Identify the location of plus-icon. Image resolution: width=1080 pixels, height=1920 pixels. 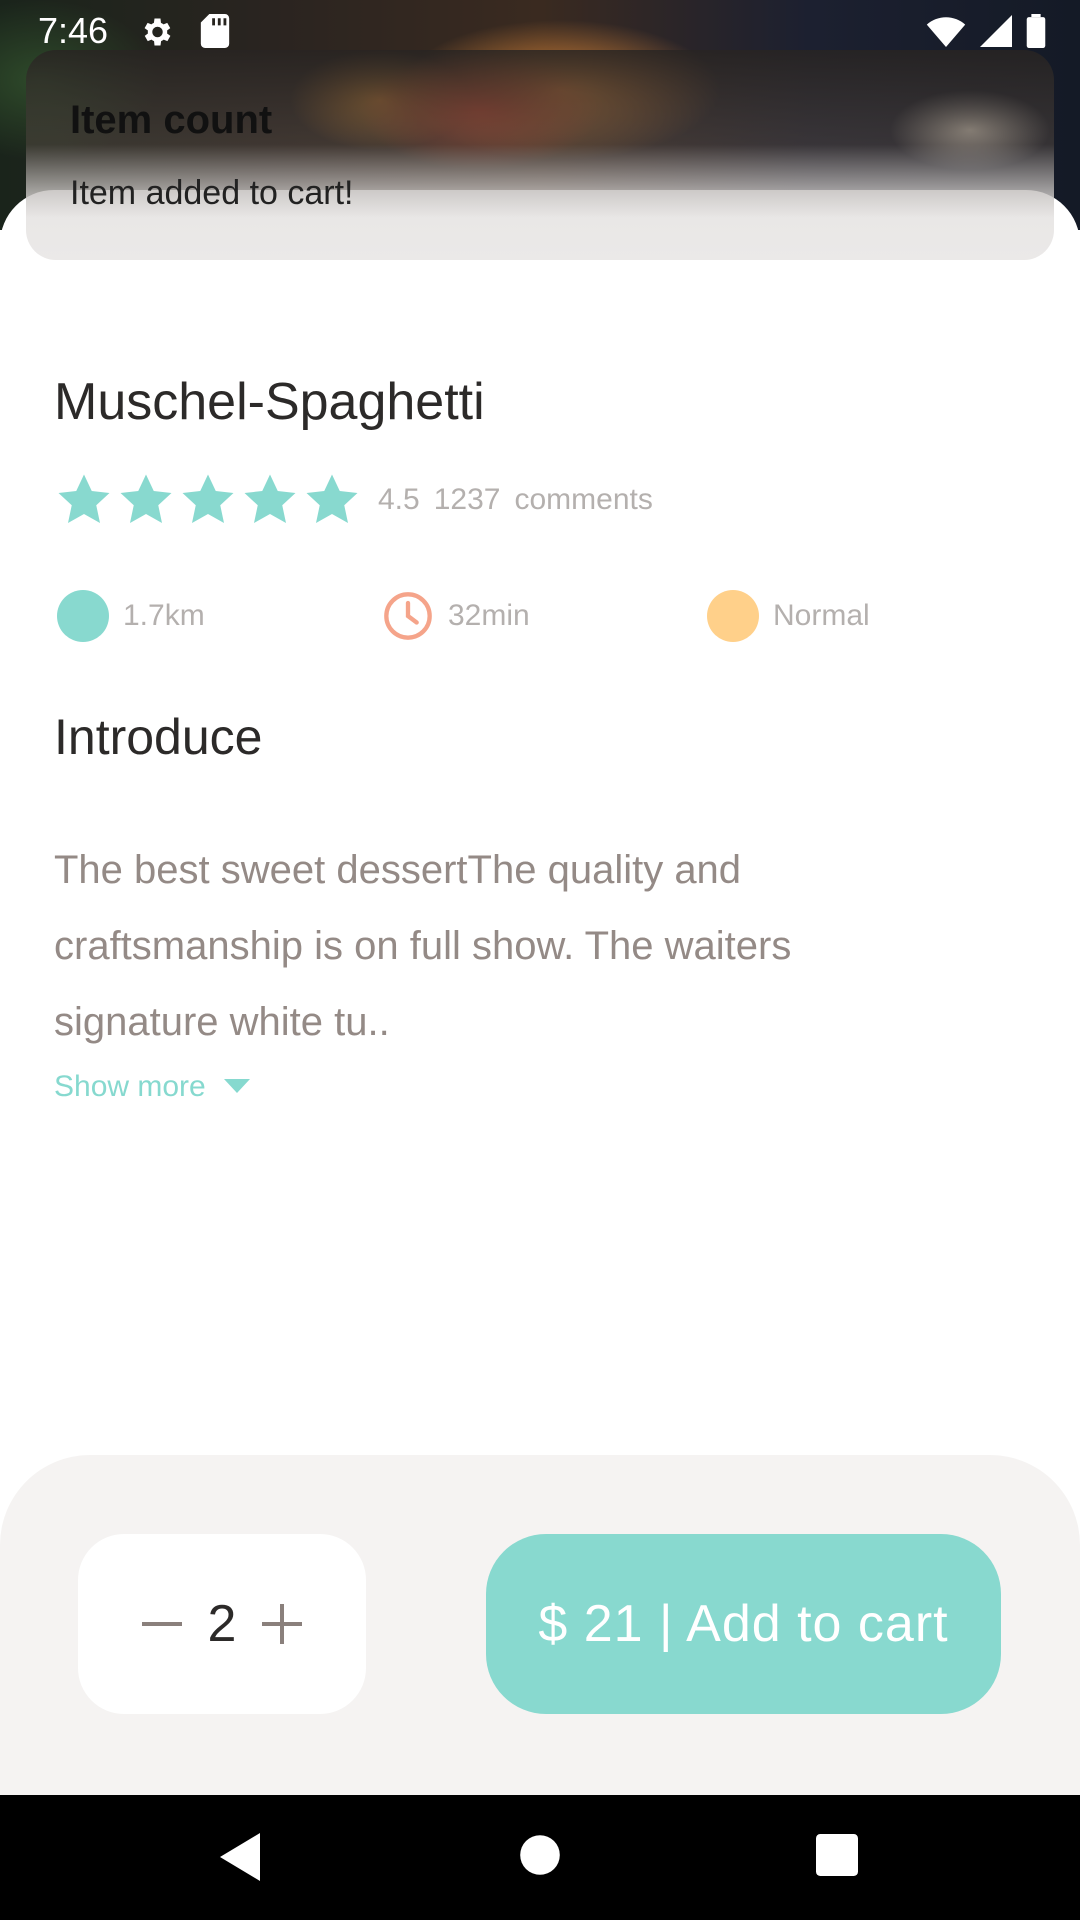
(282, 1624).